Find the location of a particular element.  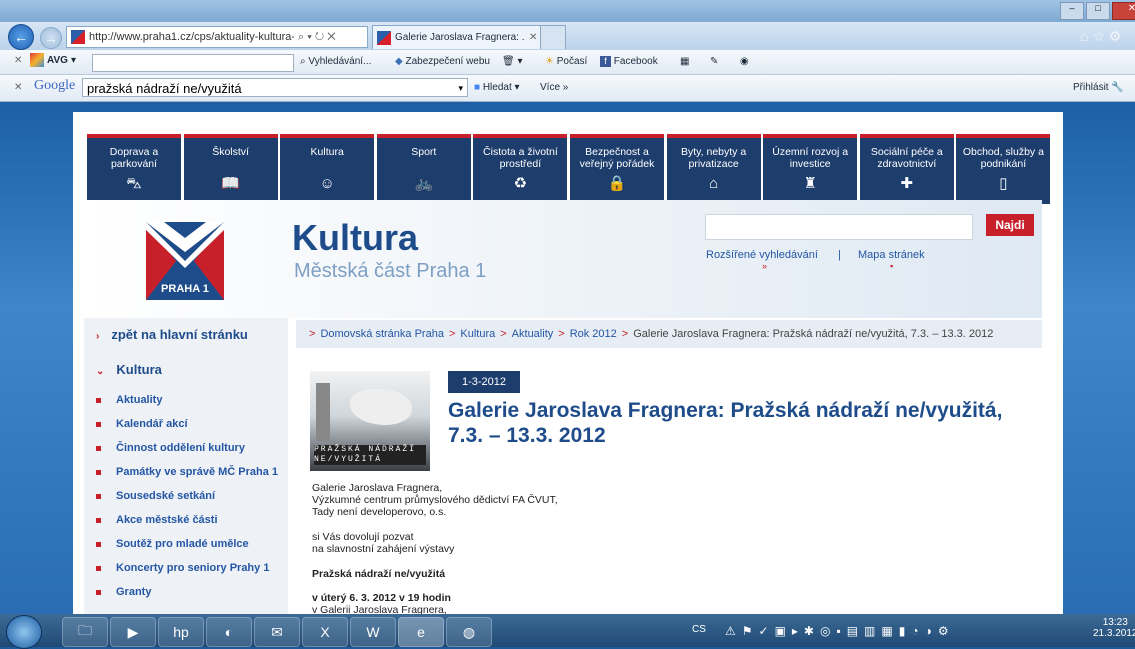

window-title-bar is located at coordinates (567, 11).